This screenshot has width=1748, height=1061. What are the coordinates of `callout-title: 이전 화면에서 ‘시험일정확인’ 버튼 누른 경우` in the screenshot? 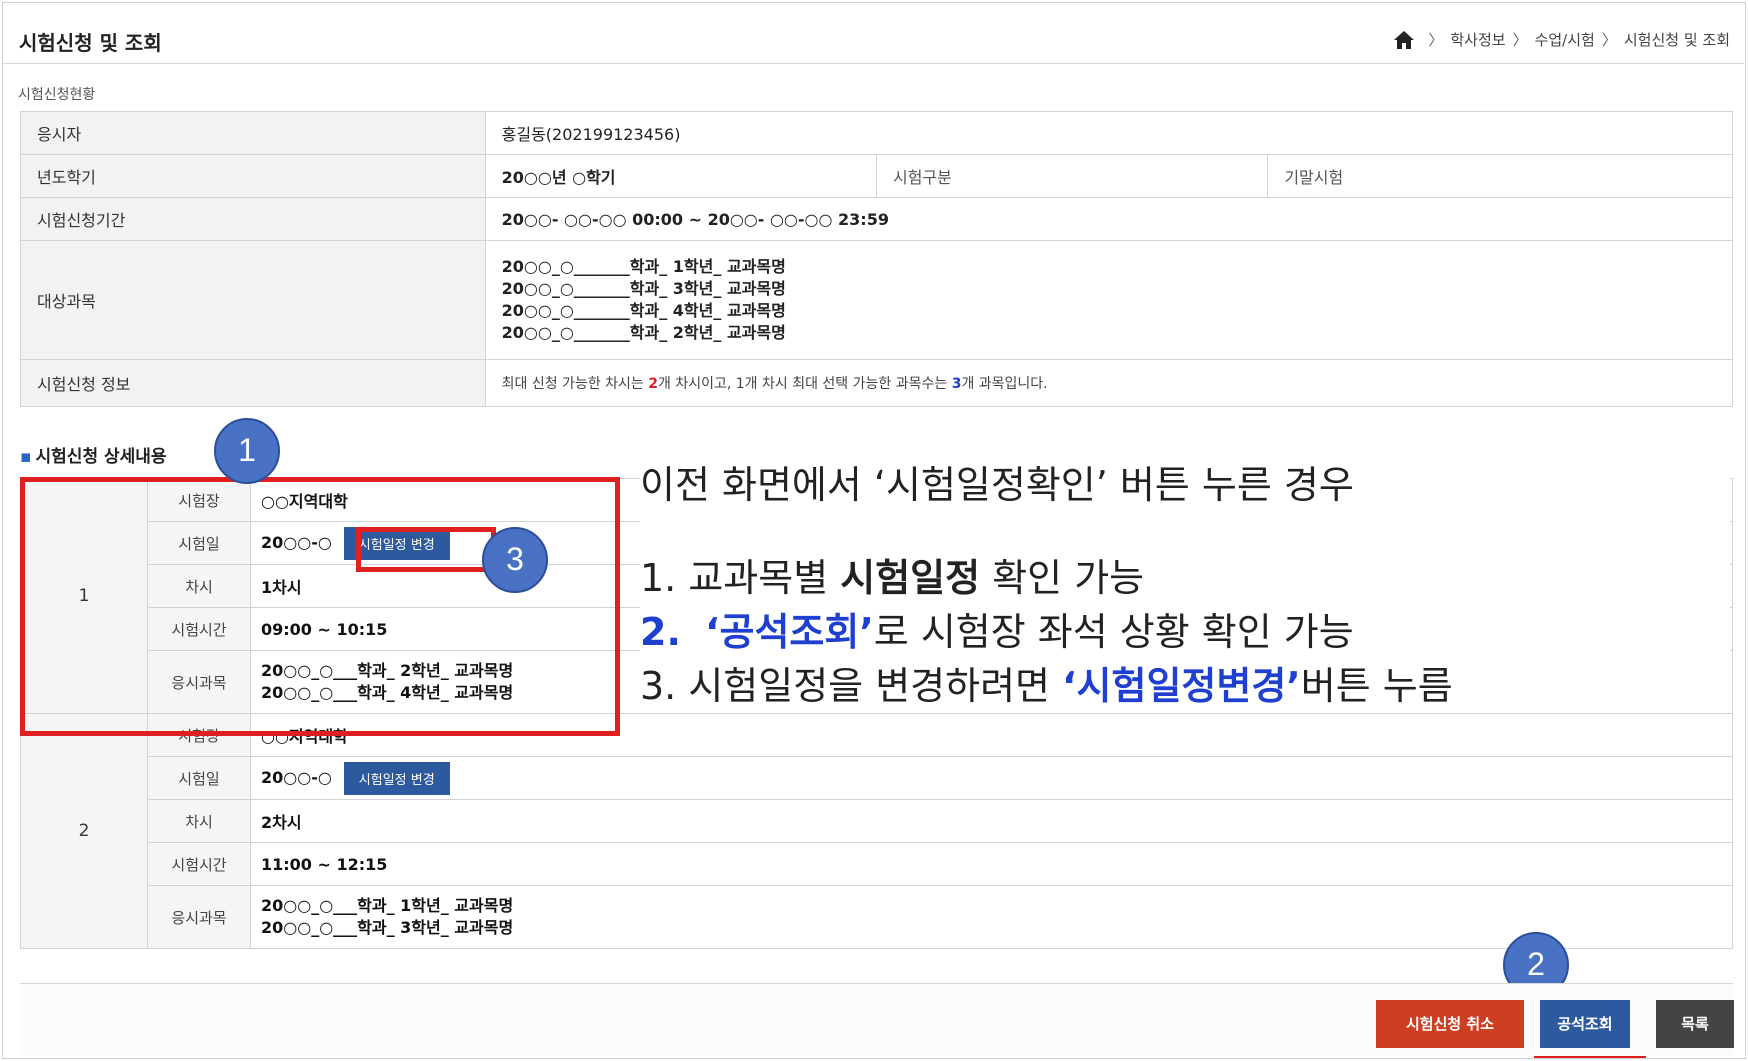 It's located at (997, 485).